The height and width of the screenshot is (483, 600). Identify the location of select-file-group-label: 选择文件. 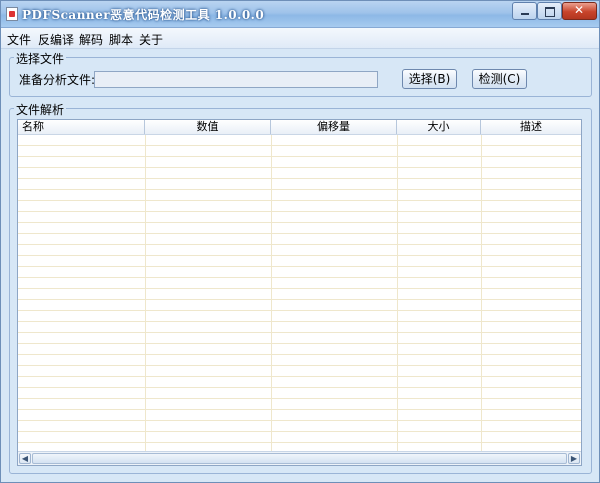
(40, 58).